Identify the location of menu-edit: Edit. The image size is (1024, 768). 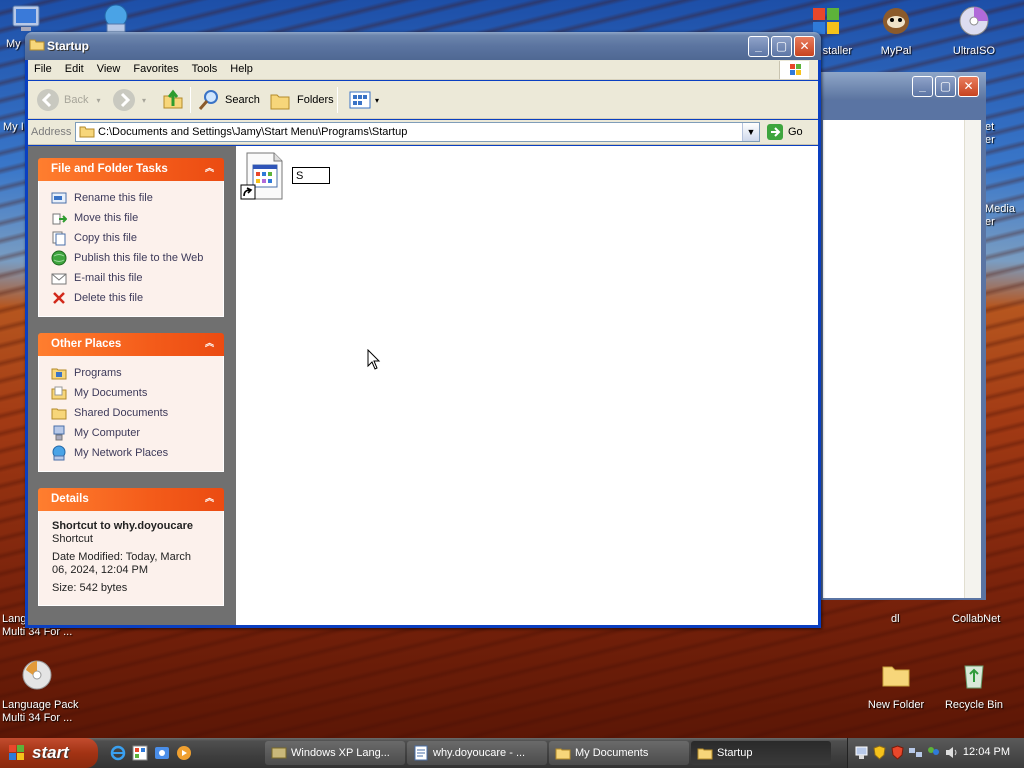
(75, 67).